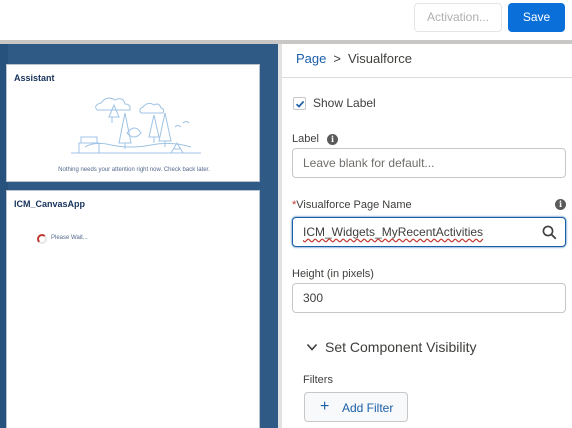 This screenshot has height=428, width=572. Describe the element at coordinates (427, 77) in the screenshot. I see `panel-header-divider` at that location.